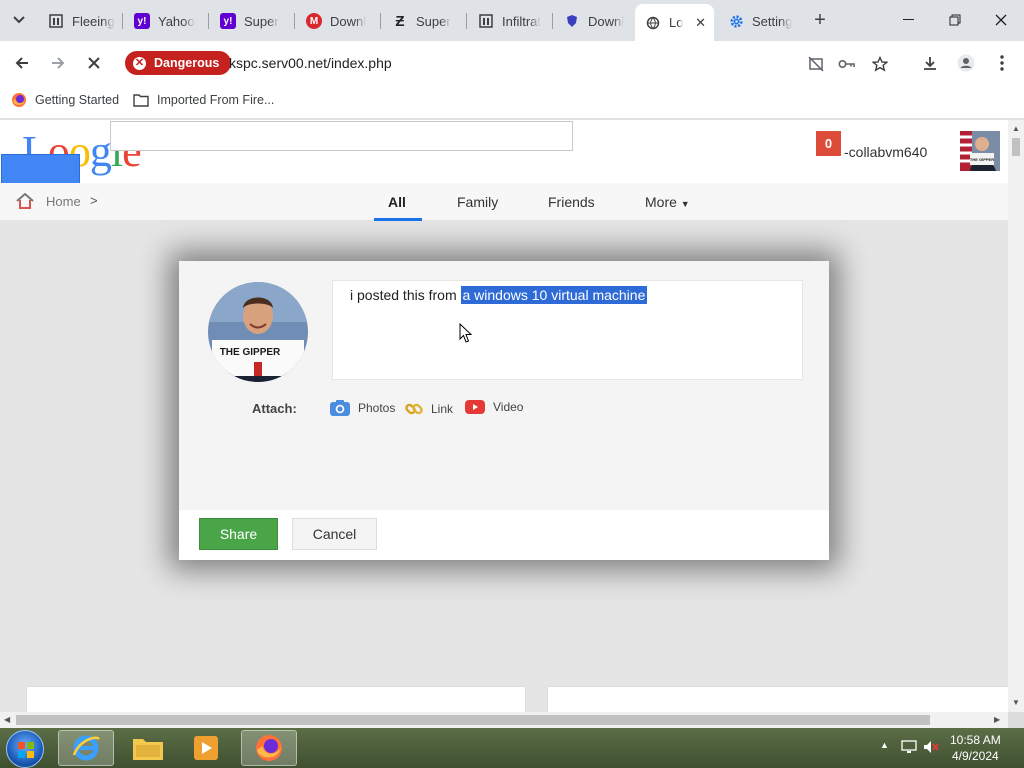  What do you see at coordinates (310, 63) in the screenshot?
I see `url-text: kspc.serv00.net/index.php` at bounding box center [310, 63].